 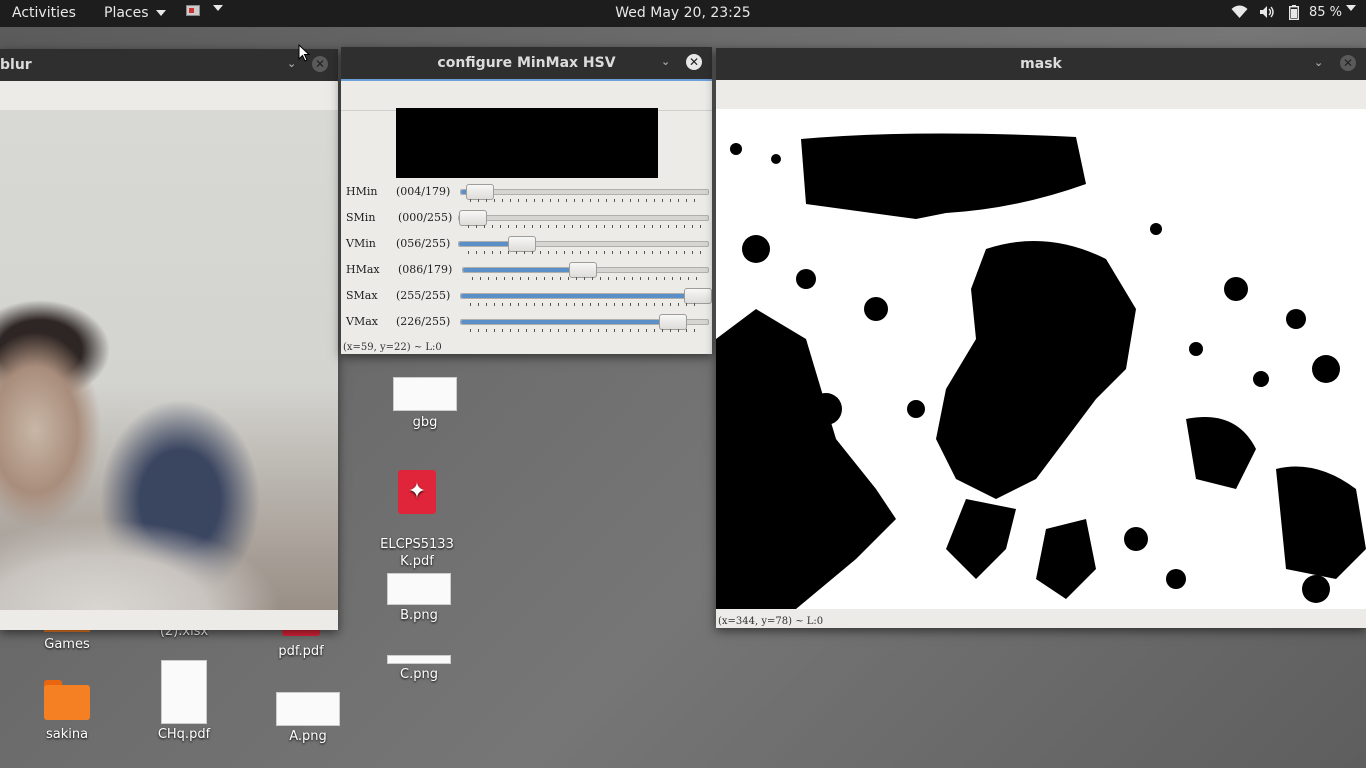 I want to click on slider-value: (226/255), so click(x=423, y=321).